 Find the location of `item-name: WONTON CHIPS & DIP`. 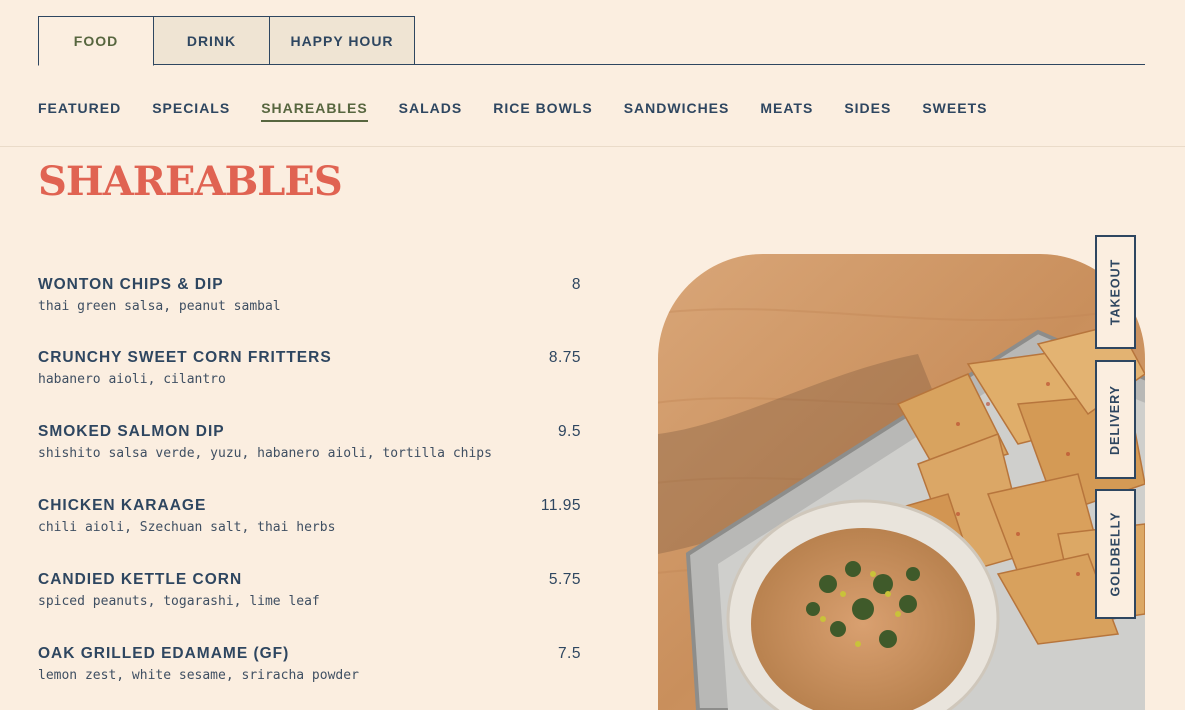

item-name: WONTON CHIPS & DIP is located at coordinates (131, 284).